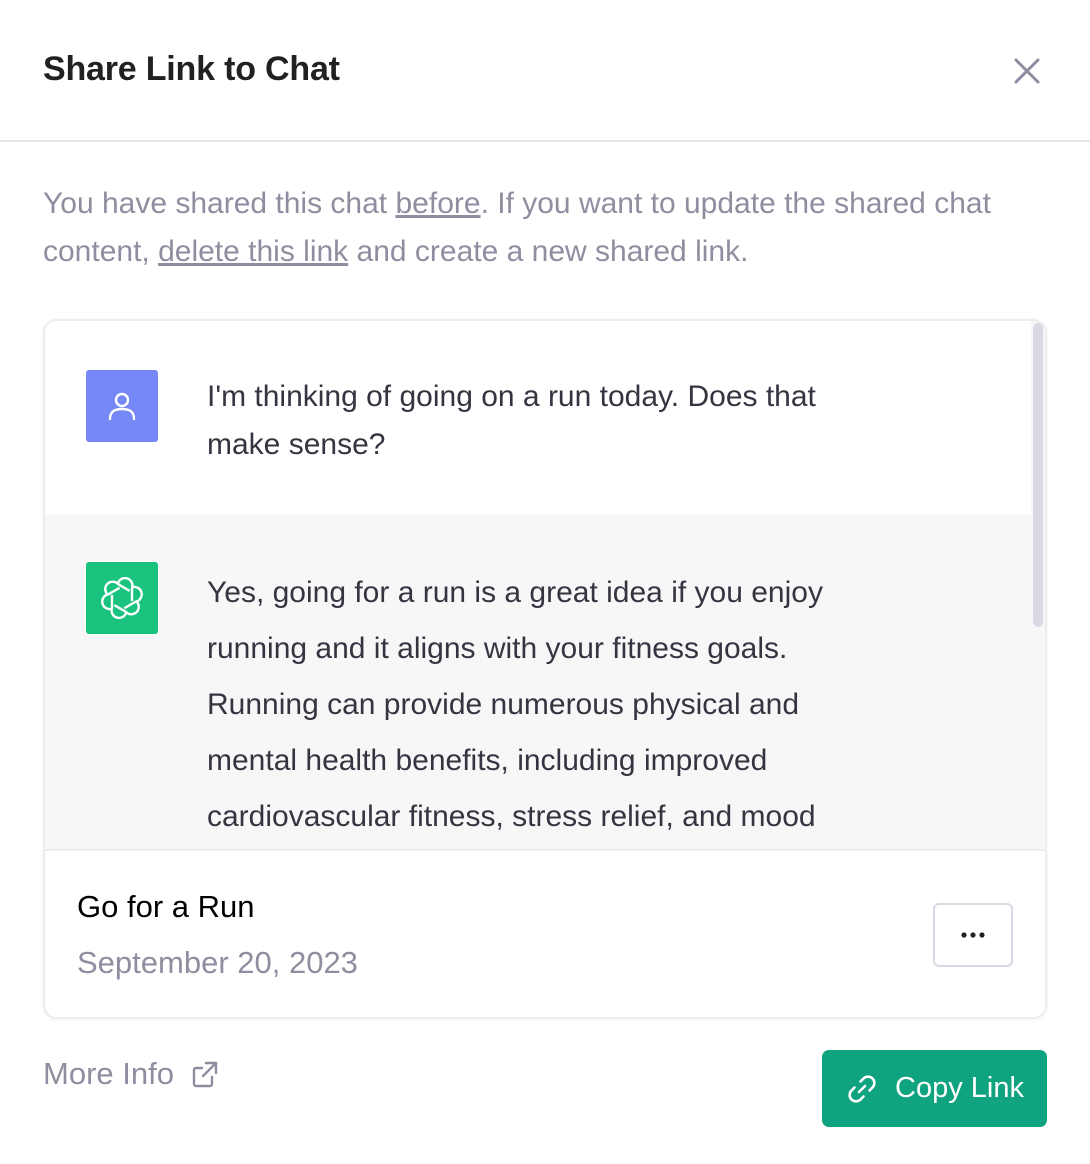 The height and width of the screenshot is (1164, 1090). I want to click on close-icon, so click(1027, 71).